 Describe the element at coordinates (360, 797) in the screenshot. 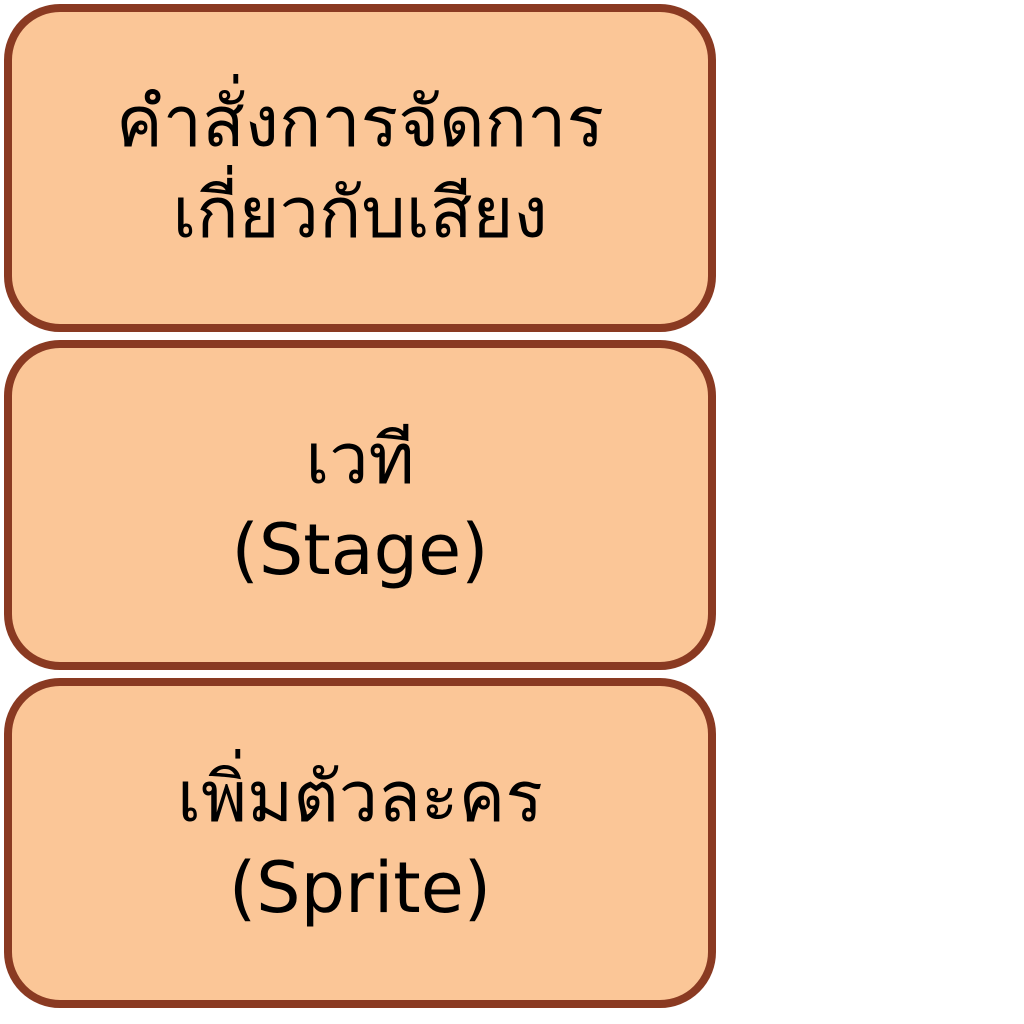

I see `add-sprite-label-line1: เพิ่มตัวละคร` at that location.